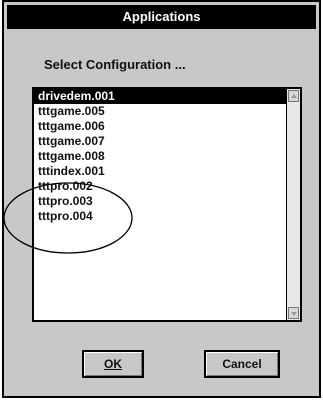  I want to click on list-item: tttpro.004, so click(160, 216).